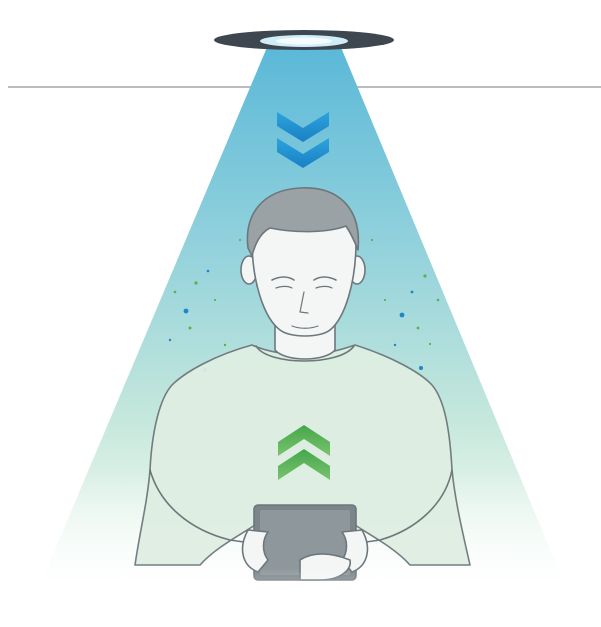 Image resolution: width=601 pixels, height=627 pixels. What do you see at coordinates (300, 597) in the screenshot?
I see `bottom-fade` at bounding box center [300, 597].